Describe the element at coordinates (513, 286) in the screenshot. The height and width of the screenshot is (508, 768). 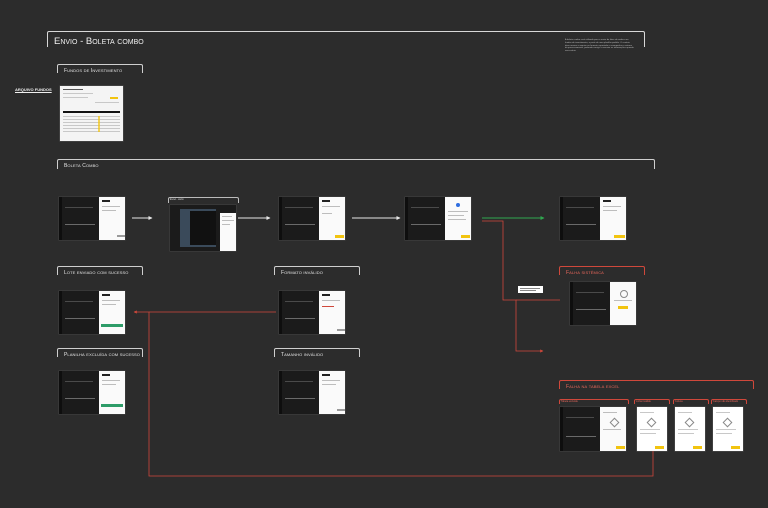
I see `arrow-error-branch` at that location.